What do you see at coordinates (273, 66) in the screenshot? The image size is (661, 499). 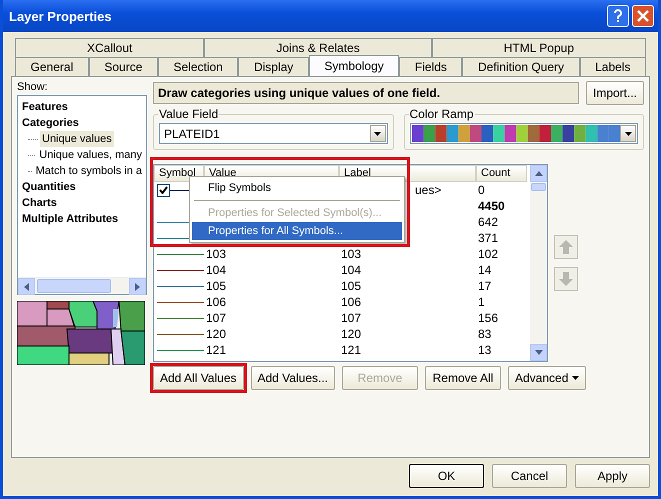 I see `tab: Display` at bounding box center [273, 66].